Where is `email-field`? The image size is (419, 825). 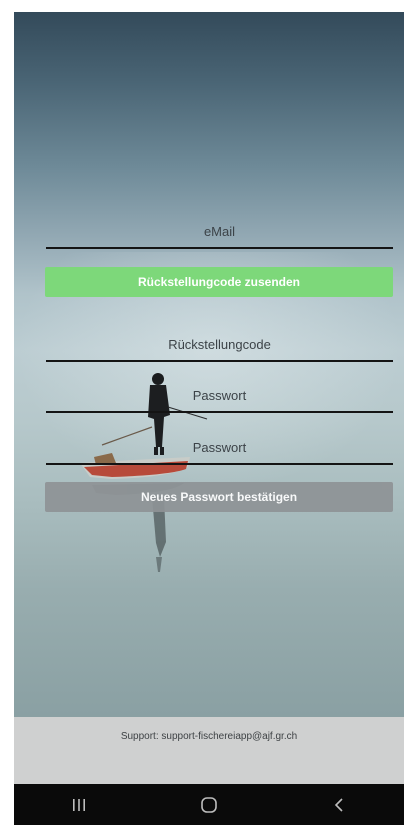 email-field is located at coordinates (219, 232).